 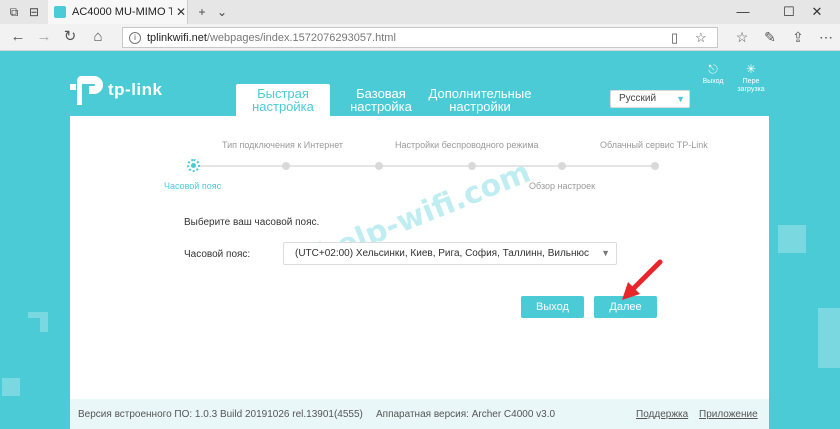 I want to click on step-dot-step3, so click(x=379, y=166).